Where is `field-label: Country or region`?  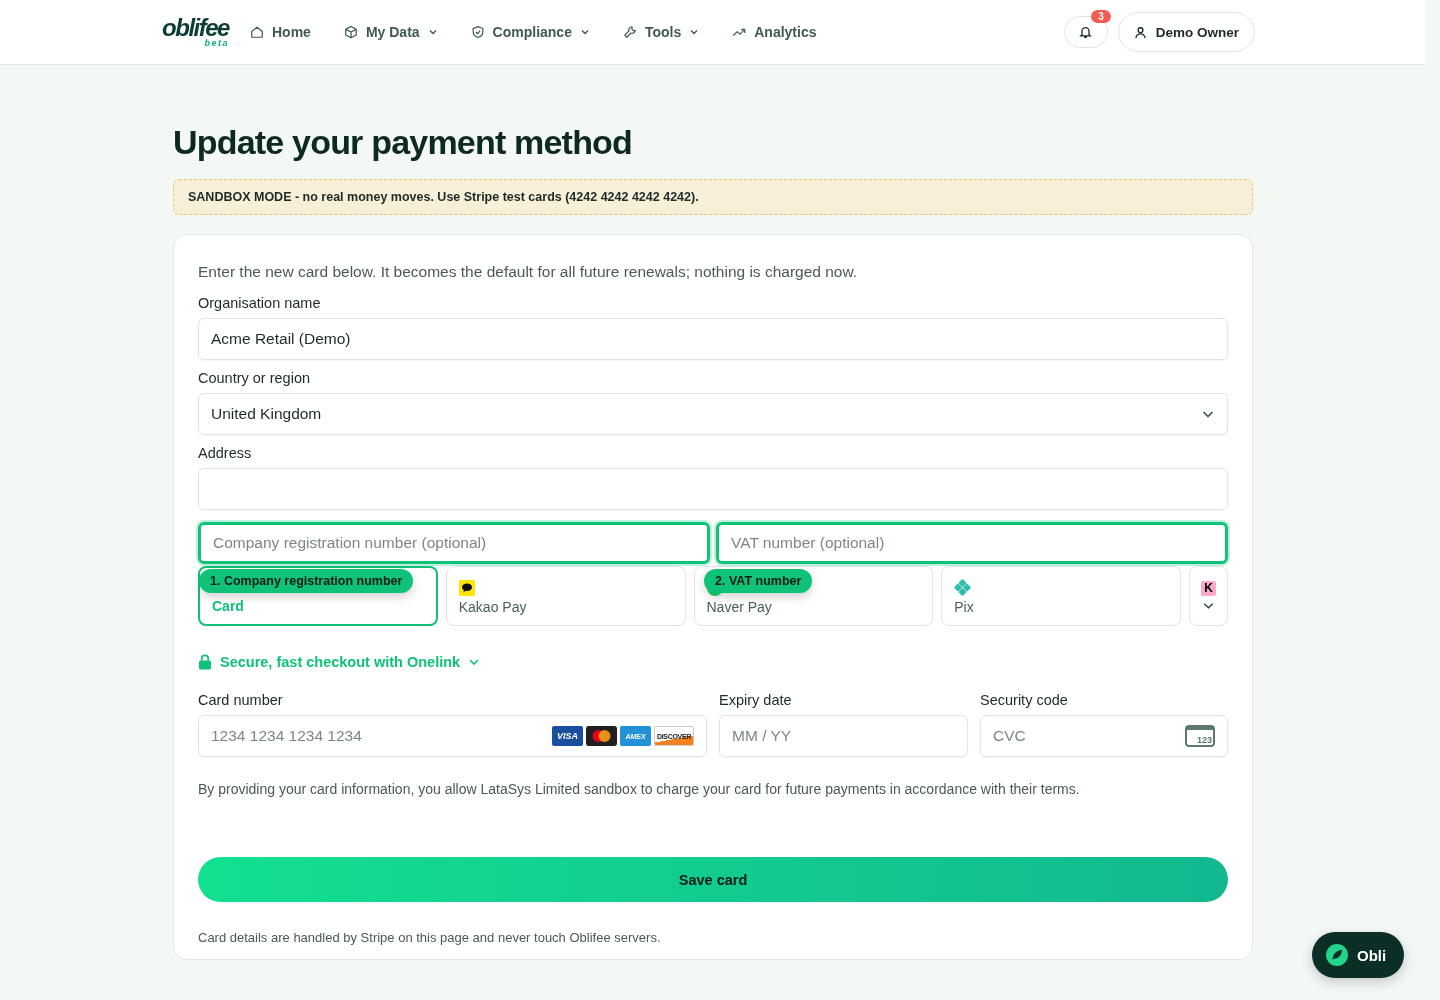 field-label: Country or region is located at coordinates (255, 378).